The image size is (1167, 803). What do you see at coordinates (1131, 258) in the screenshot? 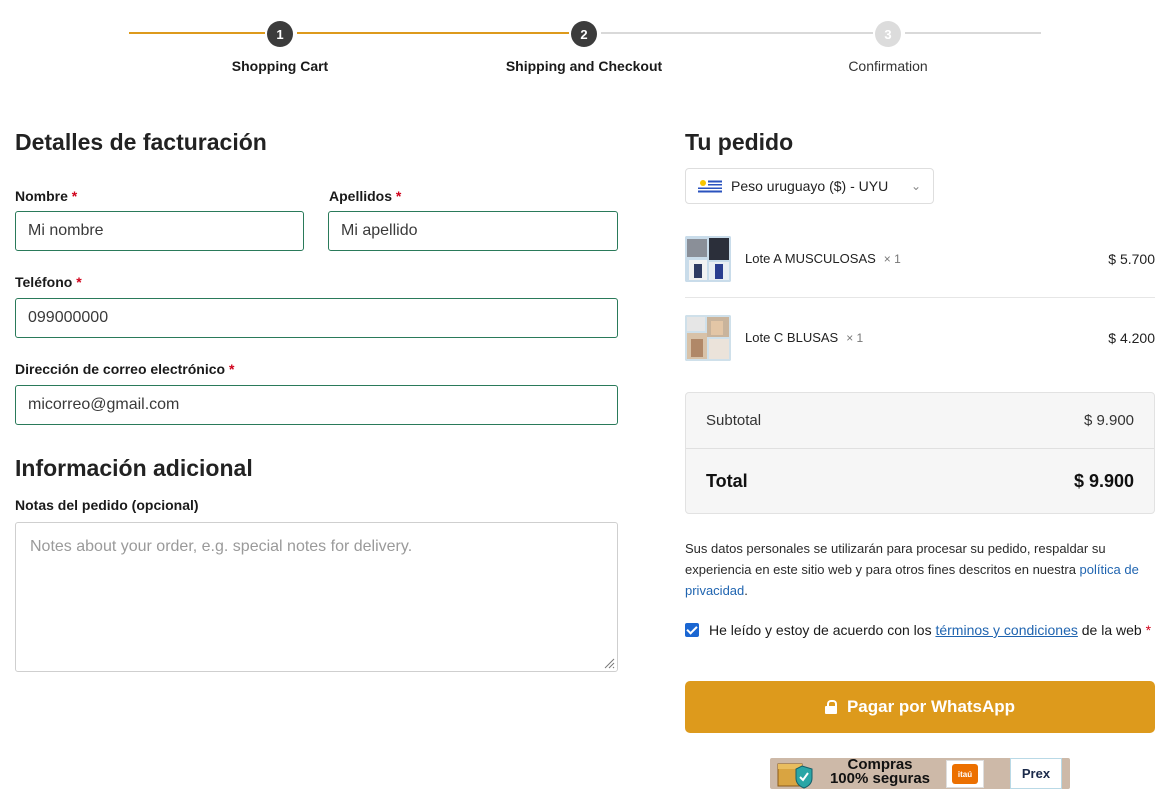
I see `item-price: $ 5.700` at bounding box center [1131, 258].